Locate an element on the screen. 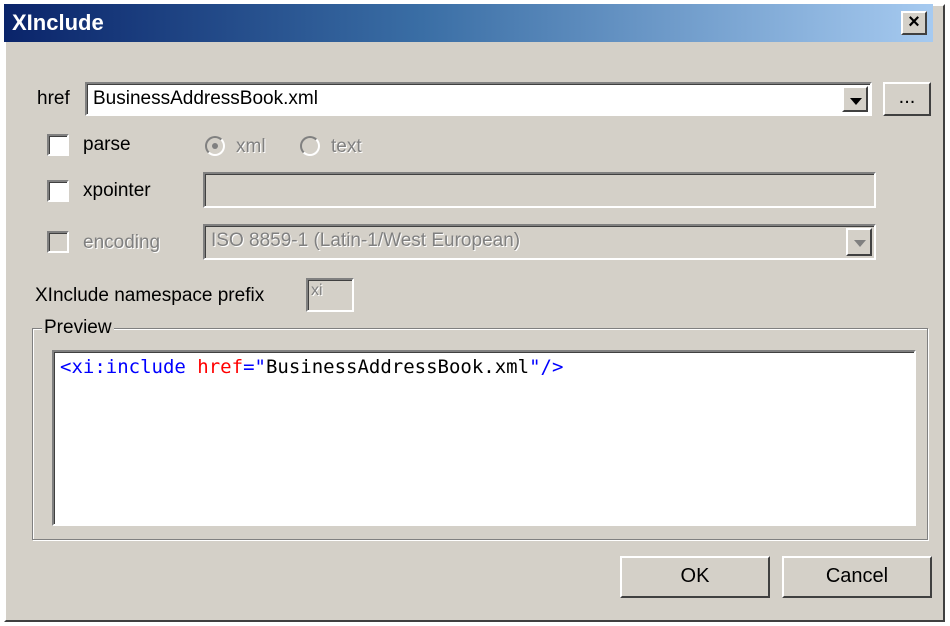 This screenshot has width=950, height=626. href-dropdown-button is located at coordinates (855, 99).